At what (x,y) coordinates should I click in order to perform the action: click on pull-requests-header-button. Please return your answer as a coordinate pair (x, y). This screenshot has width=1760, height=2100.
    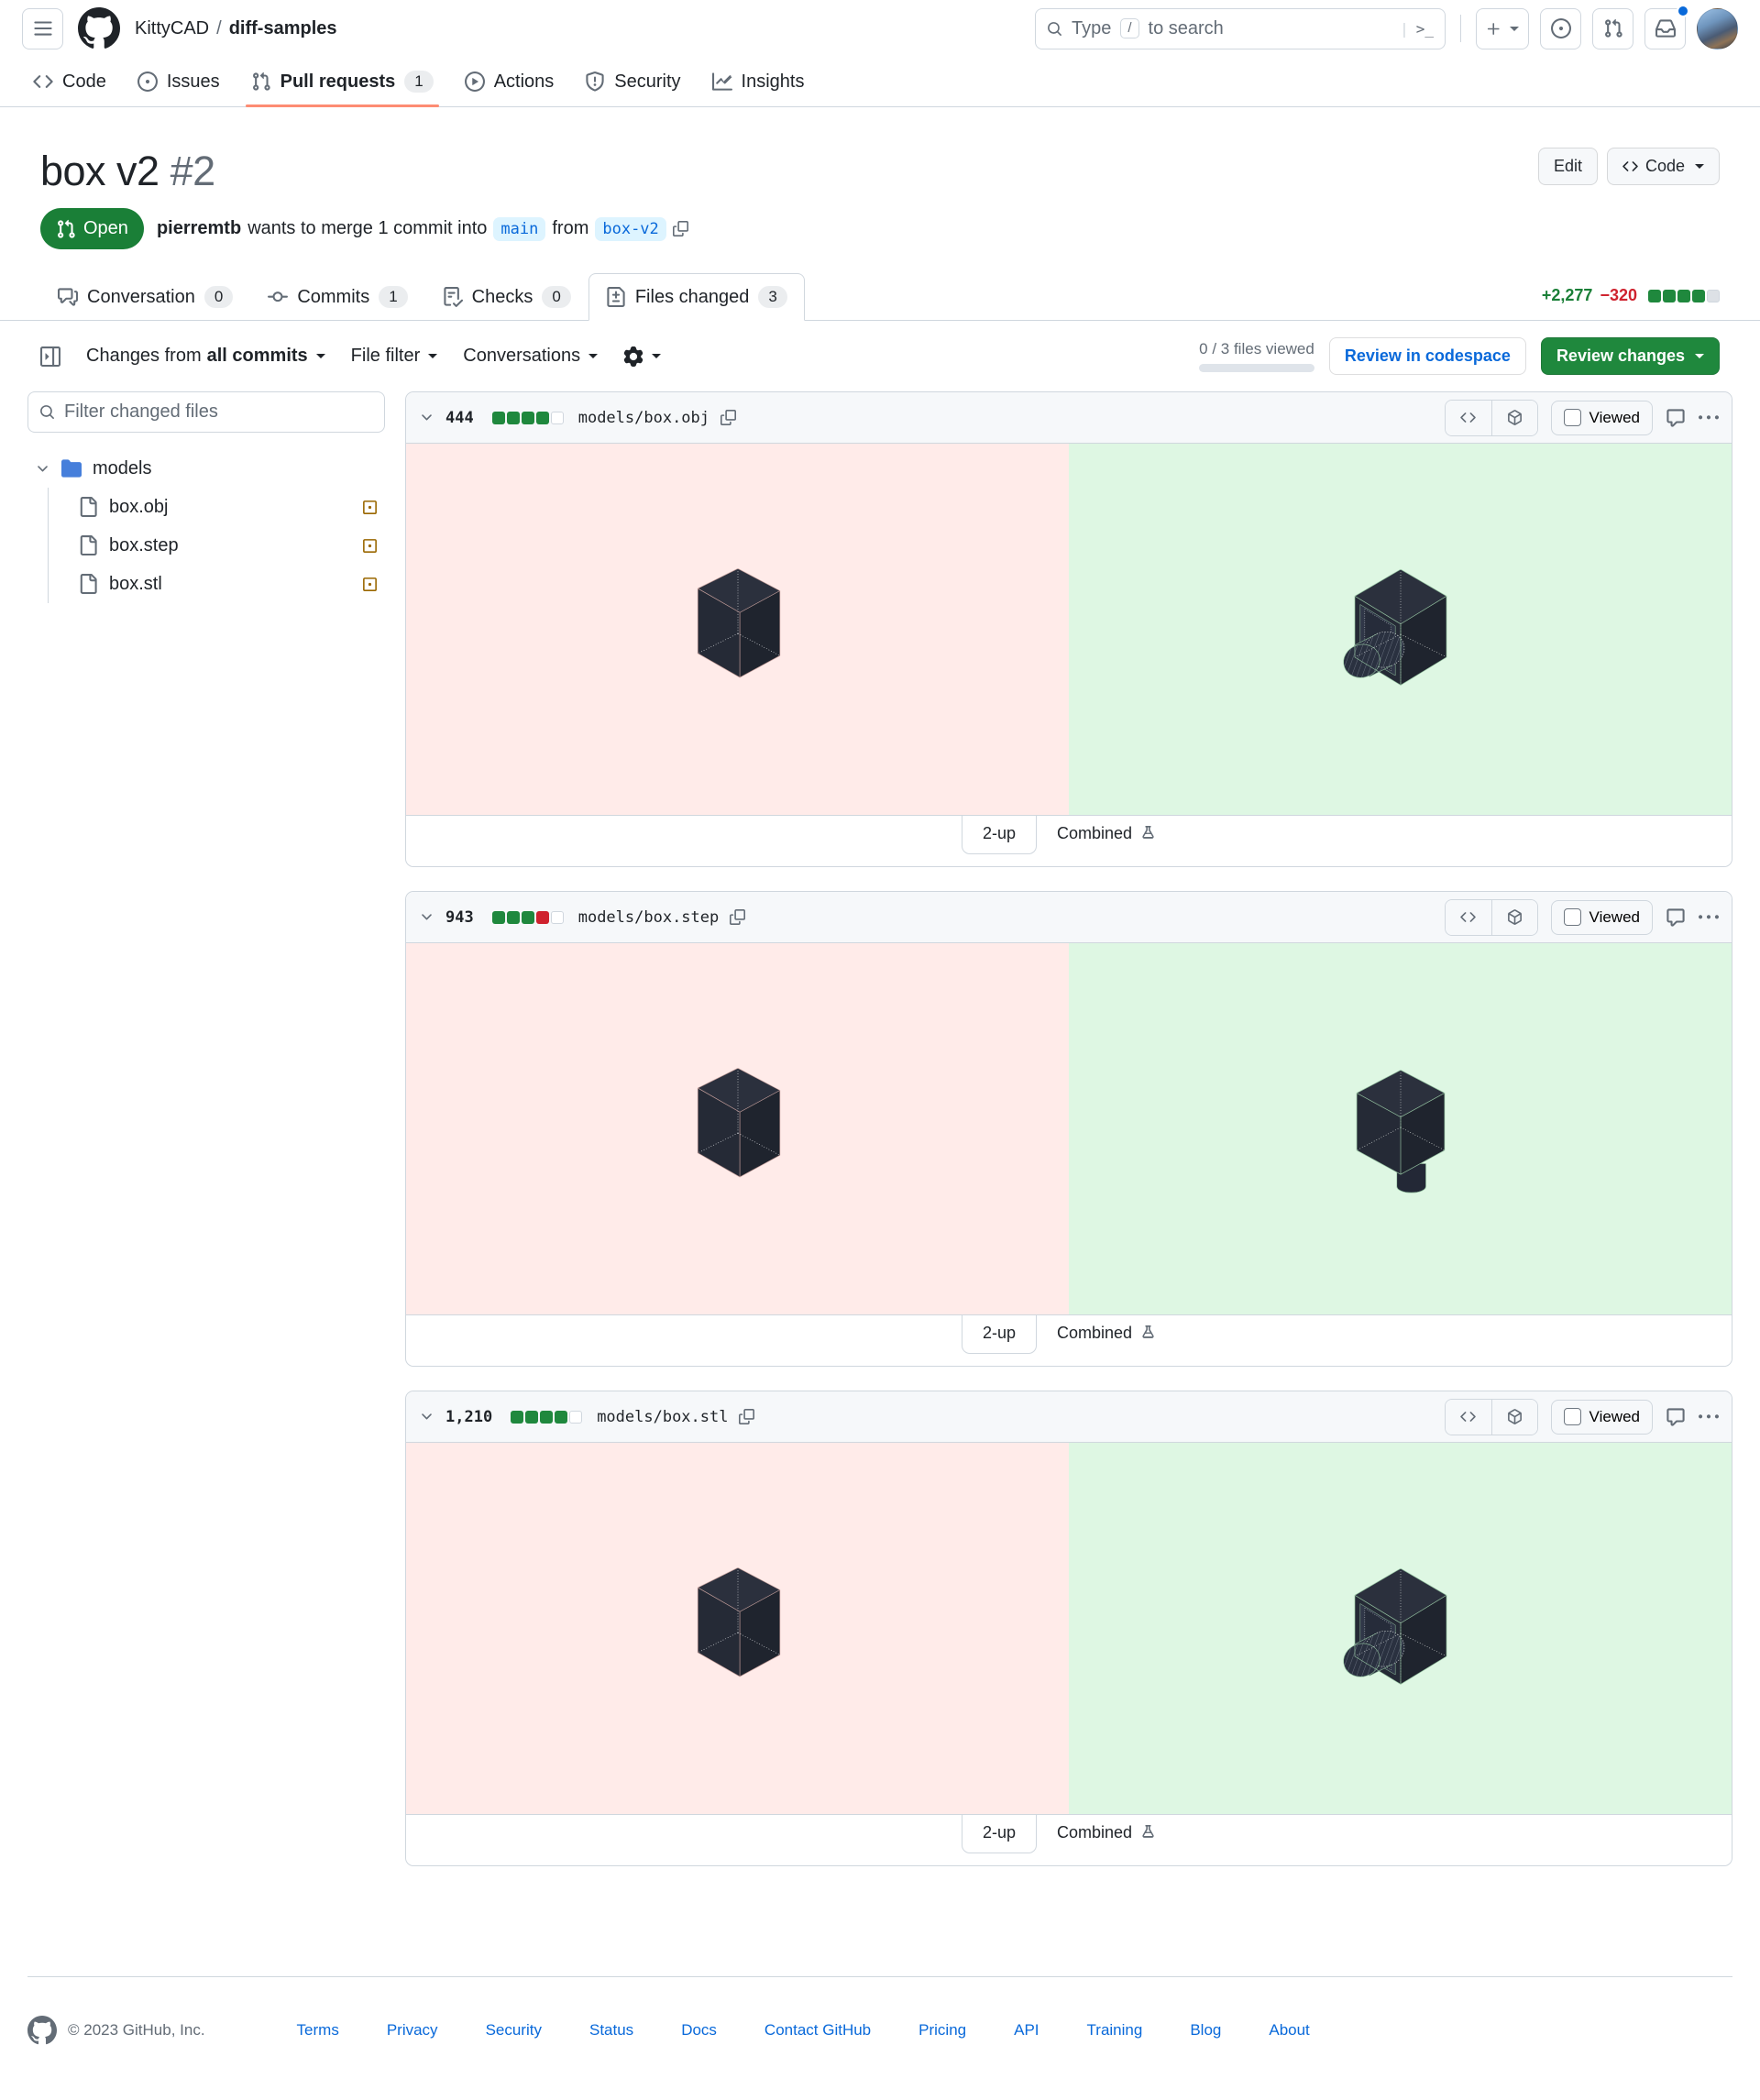
    Looking at the image, I should click on (1613, 28).